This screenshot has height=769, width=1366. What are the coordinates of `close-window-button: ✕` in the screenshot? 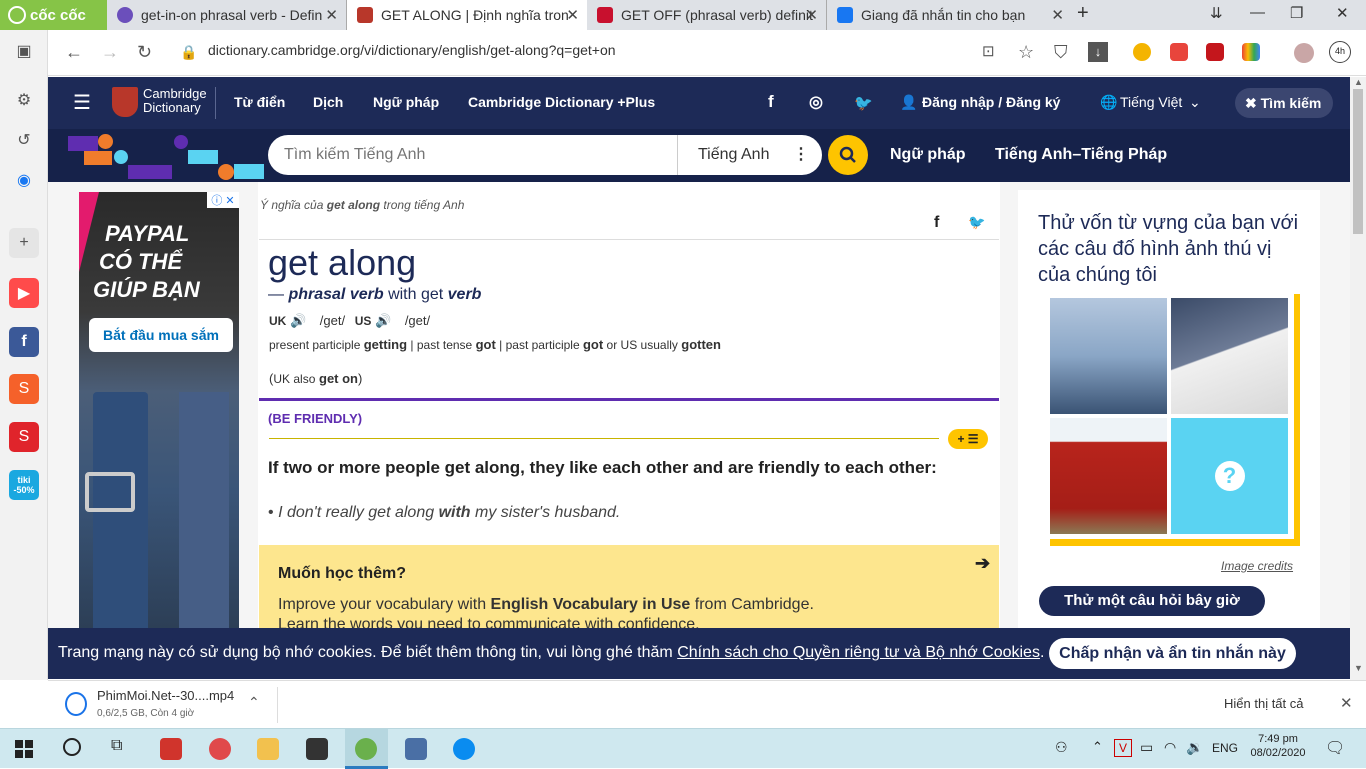 It's located at (1342, 13).